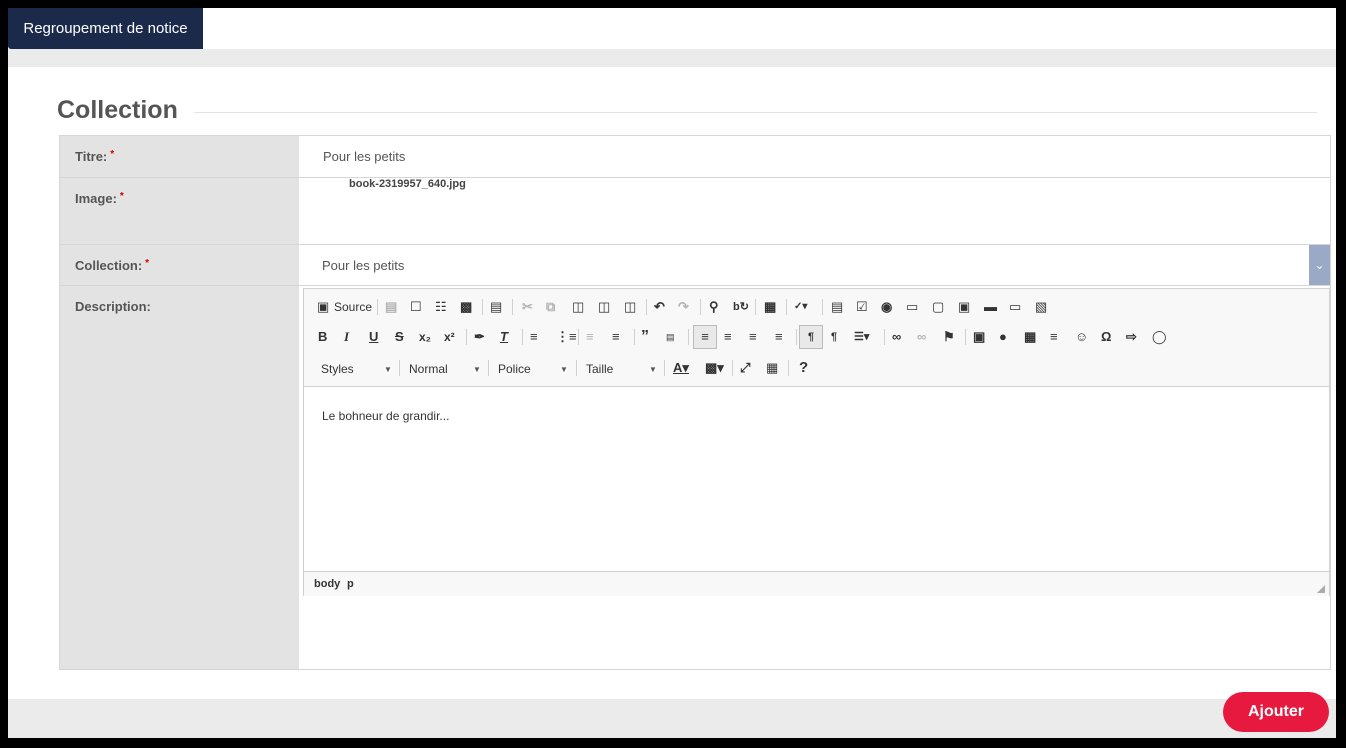  I want to click on source-icon: ▣, so click(323, 307).